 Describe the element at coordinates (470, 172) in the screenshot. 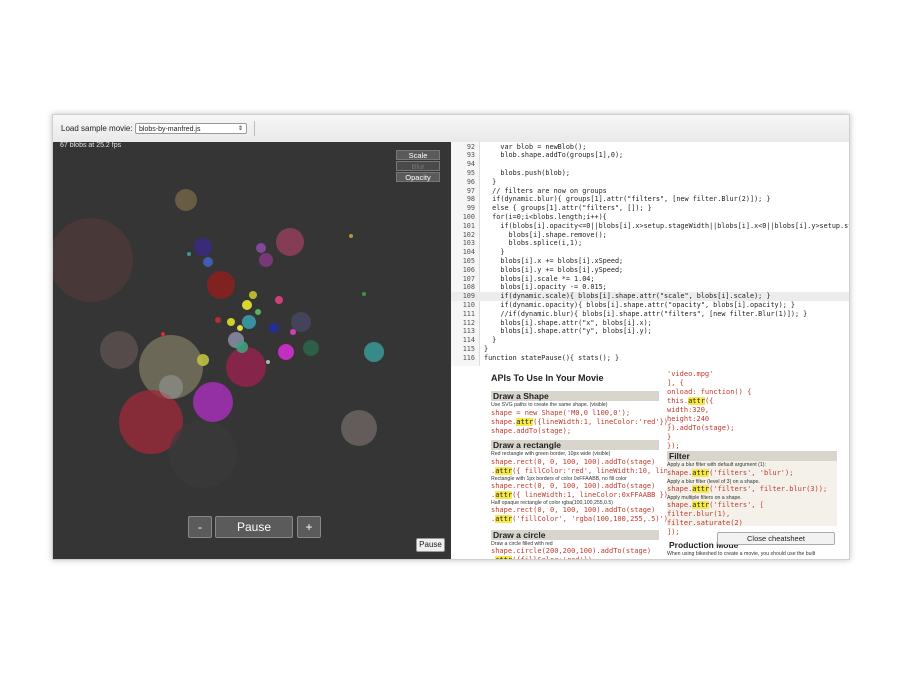

I see `line-number: 95` at that location.